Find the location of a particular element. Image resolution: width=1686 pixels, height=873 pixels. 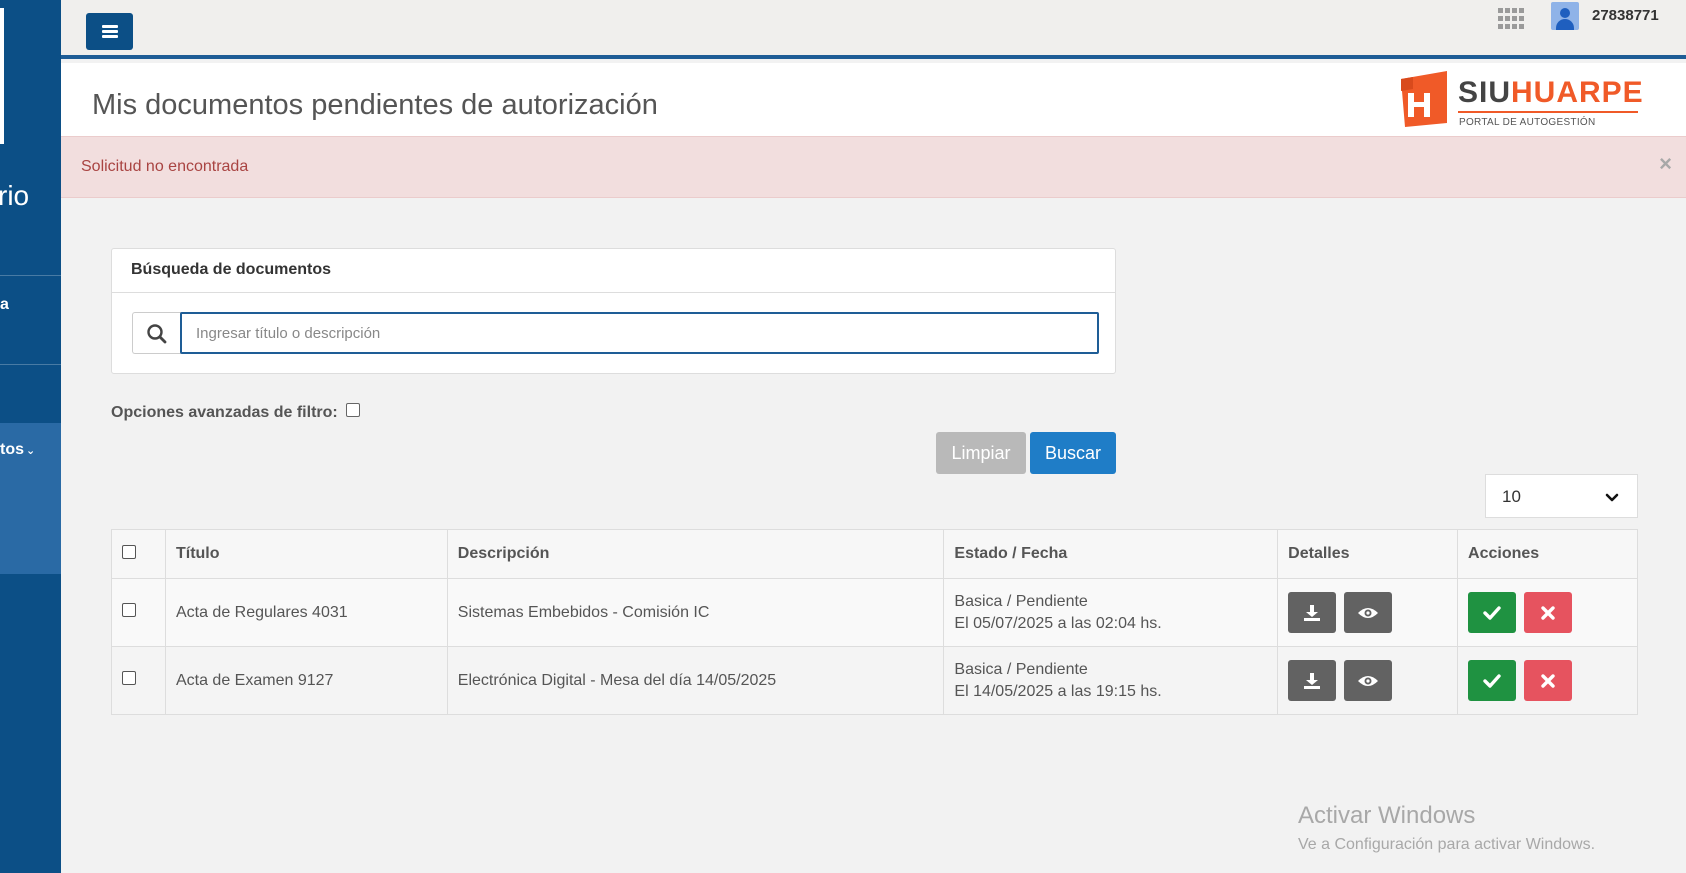

column-header-descripcion: Descripción is located at coordinates (695, 554).